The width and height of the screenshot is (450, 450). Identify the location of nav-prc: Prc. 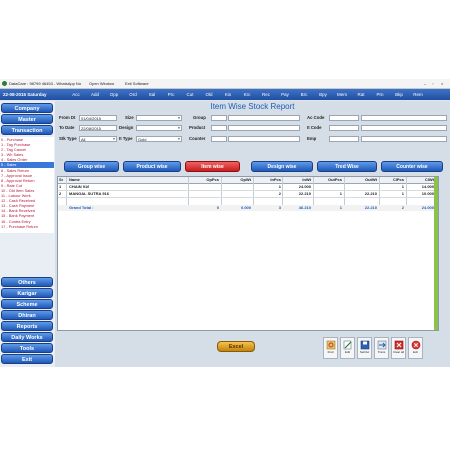
(171, 94).